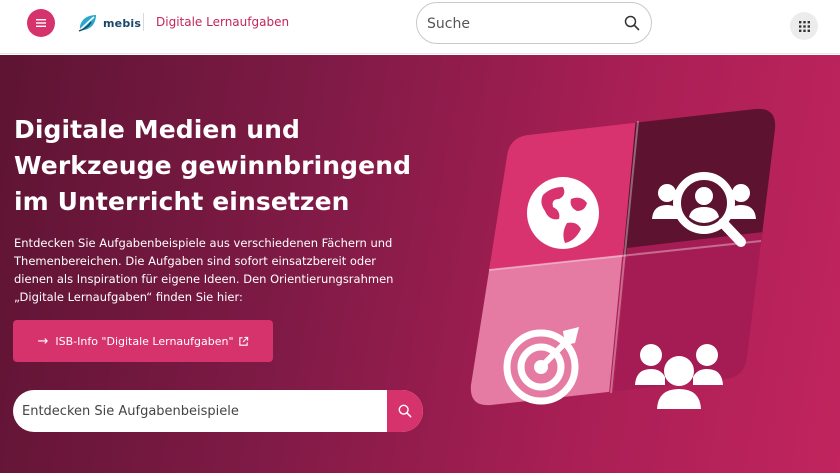 Image resolution: width=840 pixels, height=473 pixels. What do you see at coordinates (222, 22) in the screenshot?
I see `app-title: Digitale Lernaufgaben` at bounding box center [222, 22].